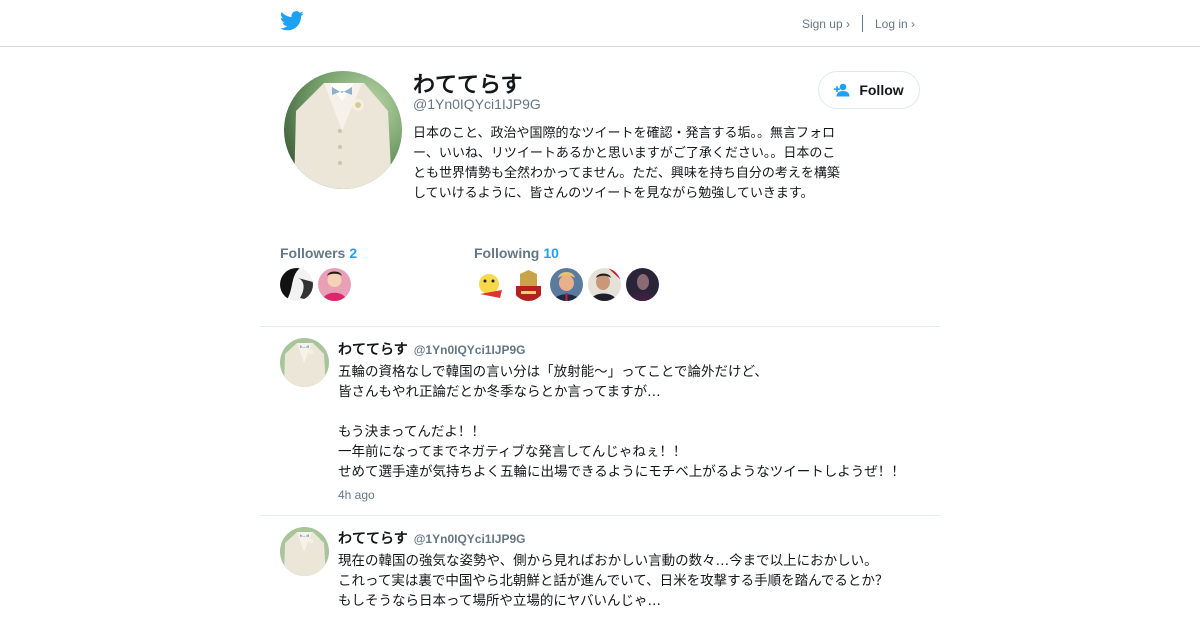 The height and width of the screenshot is (630, 1200). I want to click on followers-label: Followers, so click(313, 253).